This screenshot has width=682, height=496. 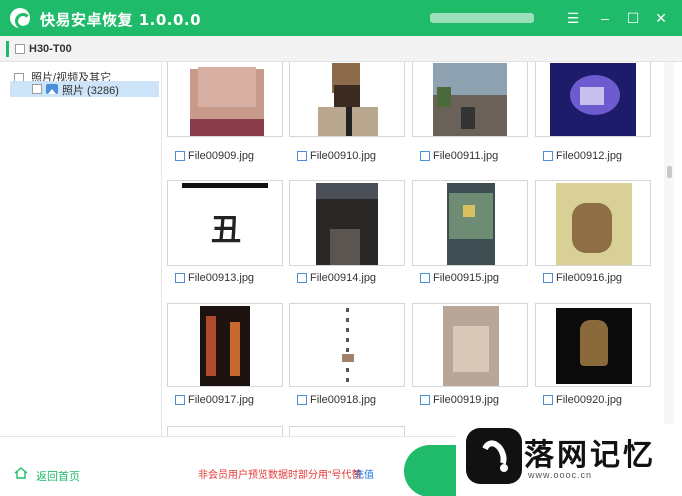 I want to click on file-caption: File00916.jpg, so click(x=598, y=279).